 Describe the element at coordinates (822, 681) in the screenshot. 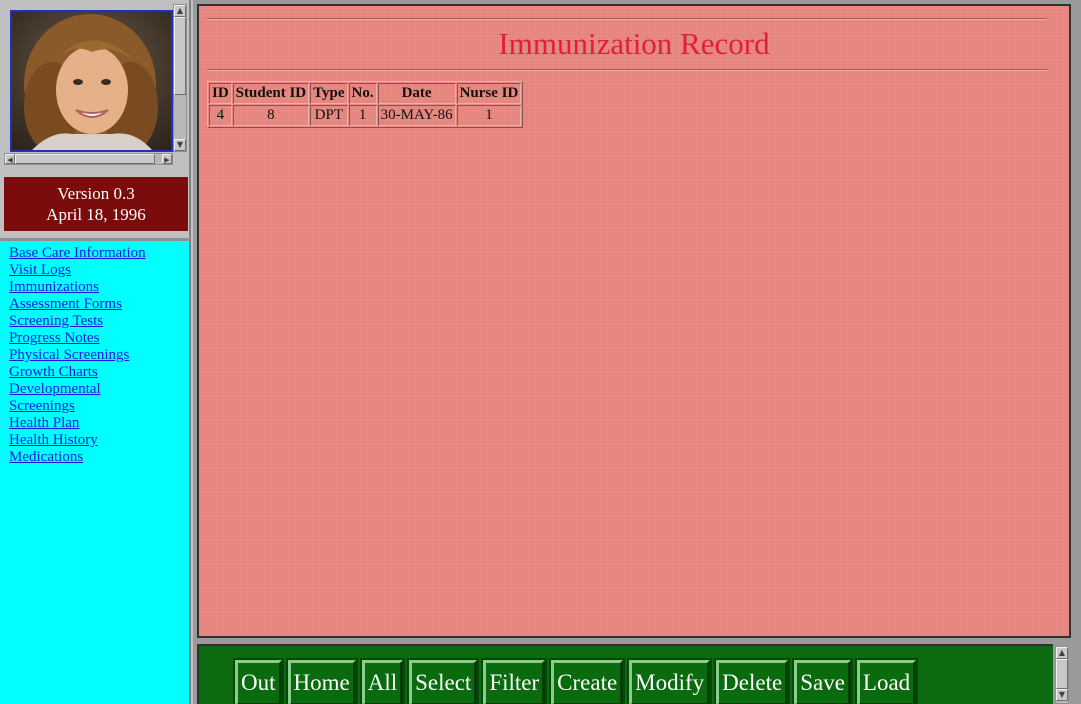

I see `save-button: Save` at that location.